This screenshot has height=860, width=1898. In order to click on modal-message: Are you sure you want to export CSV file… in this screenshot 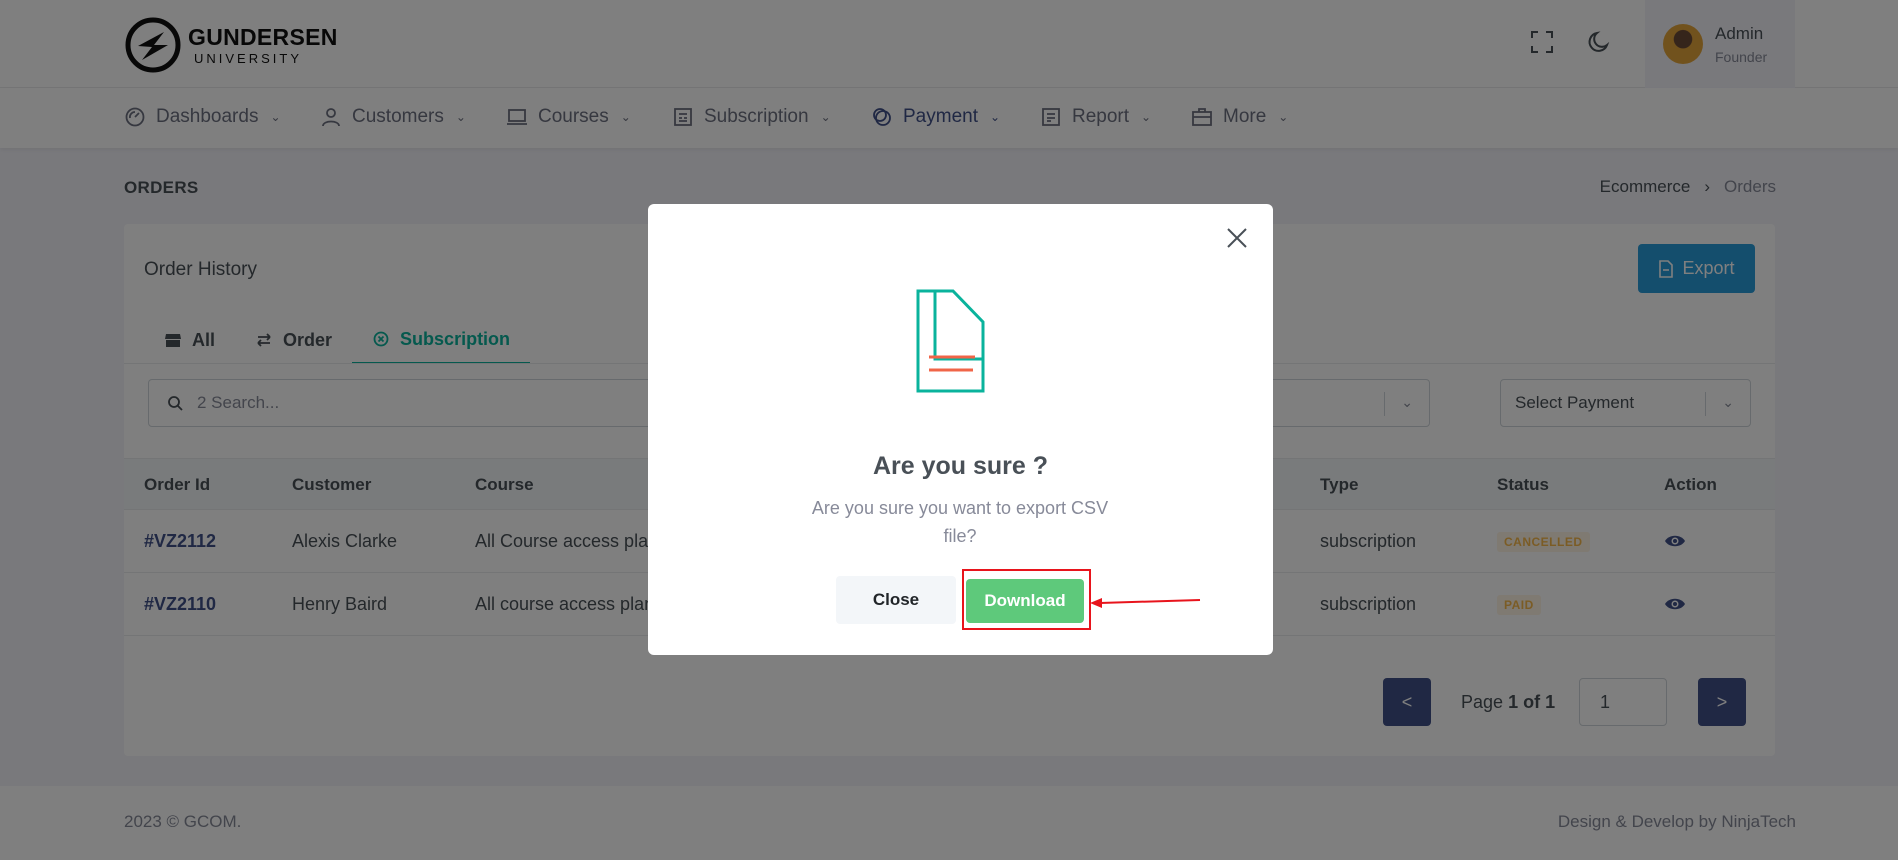, I will do `click(960, 522)`.